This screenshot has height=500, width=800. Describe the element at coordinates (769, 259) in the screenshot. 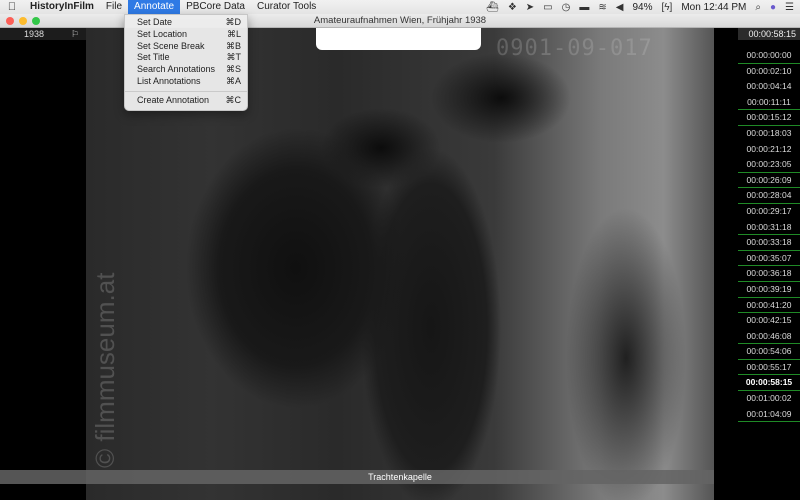

I see `timecode-item: 00:00:35:07` at that location.